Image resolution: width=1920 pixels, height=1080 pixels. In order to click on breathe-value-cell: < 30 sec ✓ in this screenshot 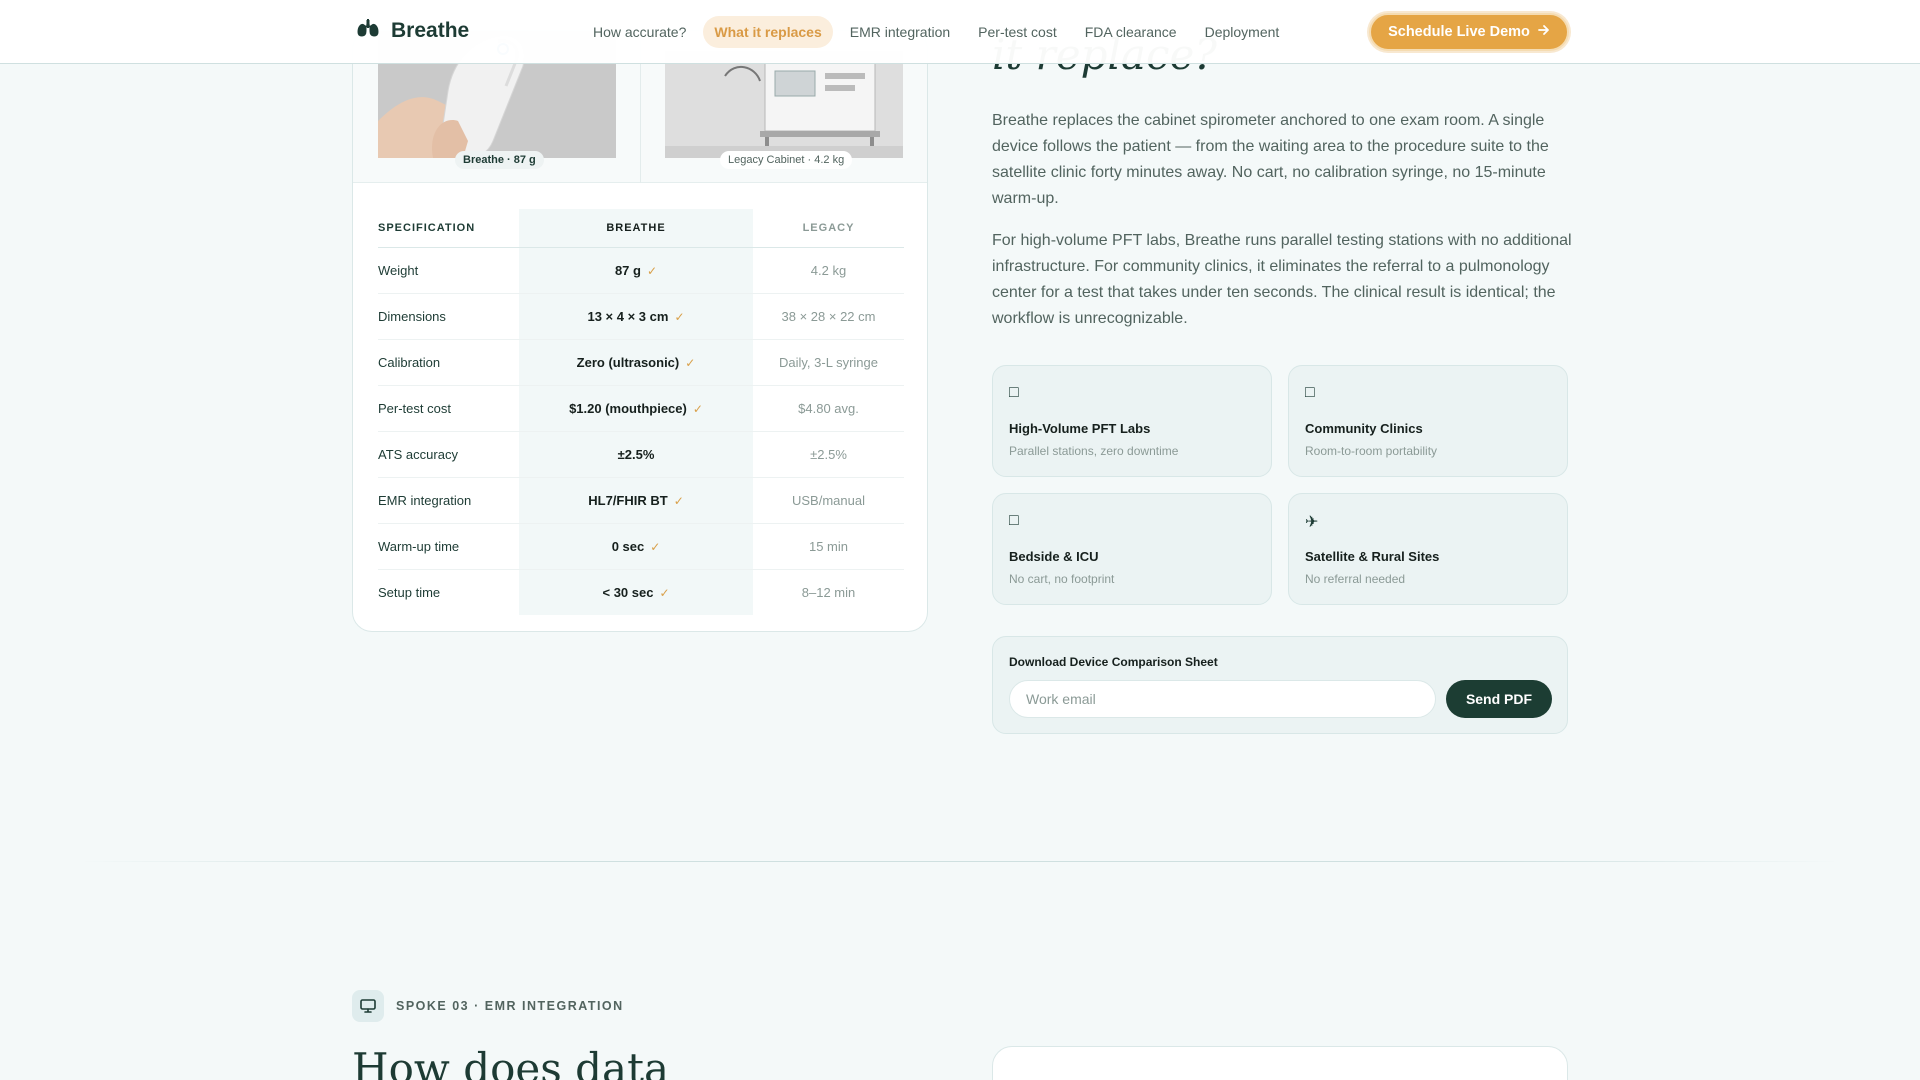, I will do `click(636, 592)`.